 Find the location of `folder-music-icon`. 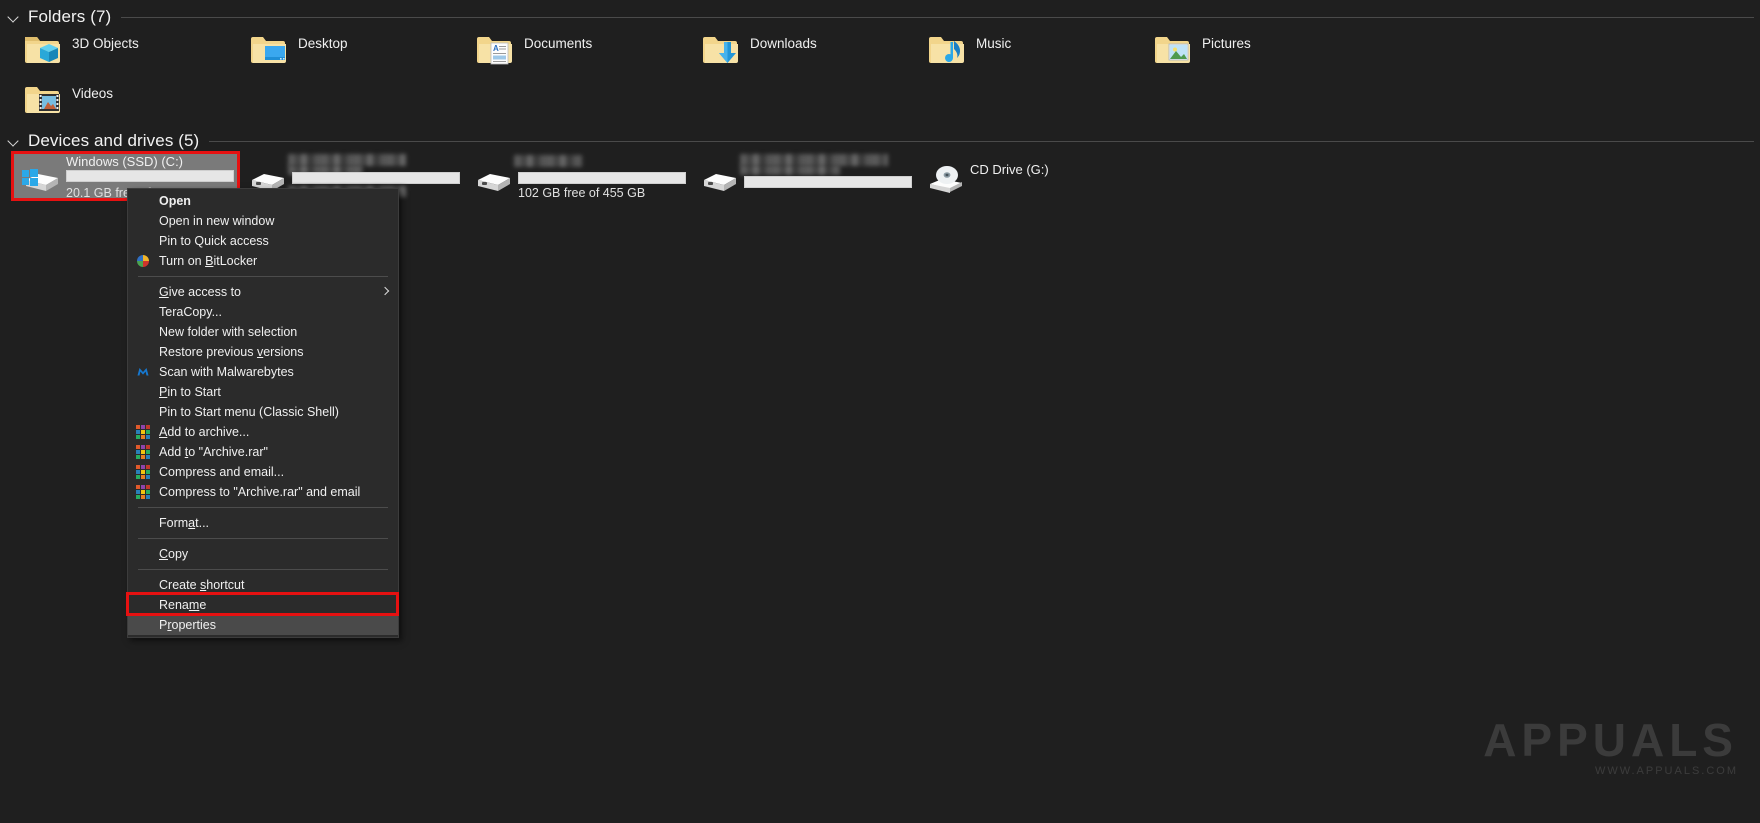

folder-music-icon is located at coordinates (946, 50).